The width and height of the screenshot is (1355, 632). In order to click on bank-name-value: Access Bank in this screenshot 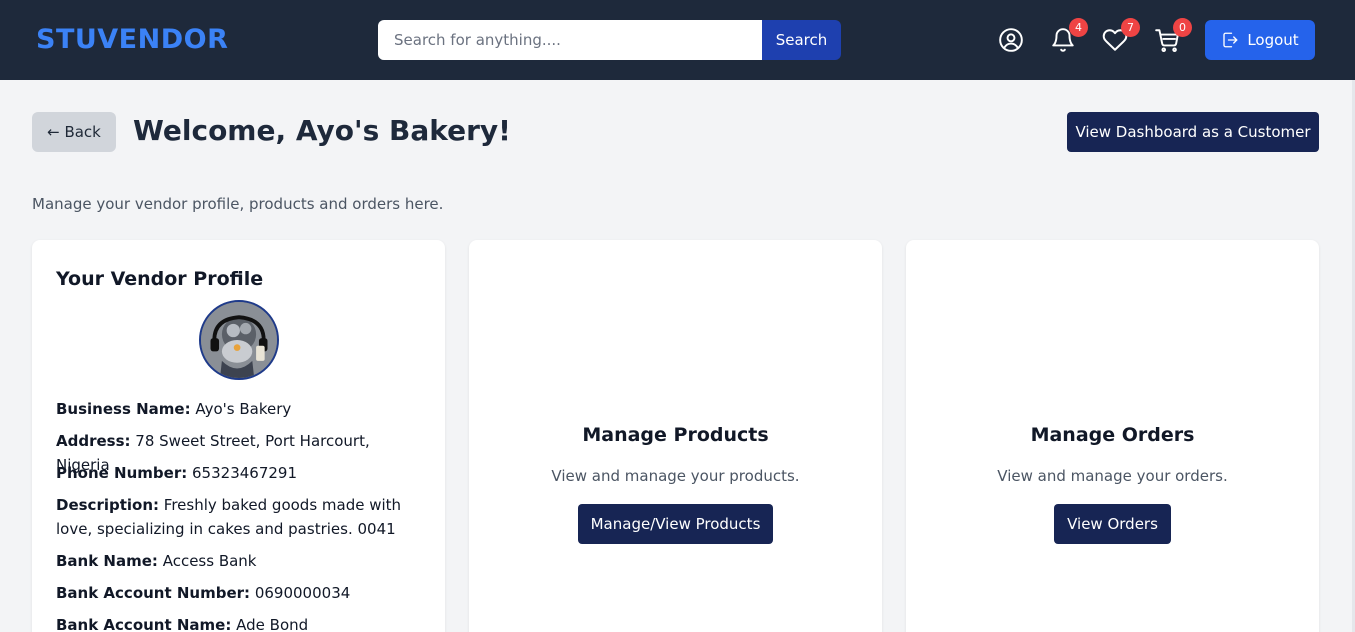, I will do `click(209, 561)`.